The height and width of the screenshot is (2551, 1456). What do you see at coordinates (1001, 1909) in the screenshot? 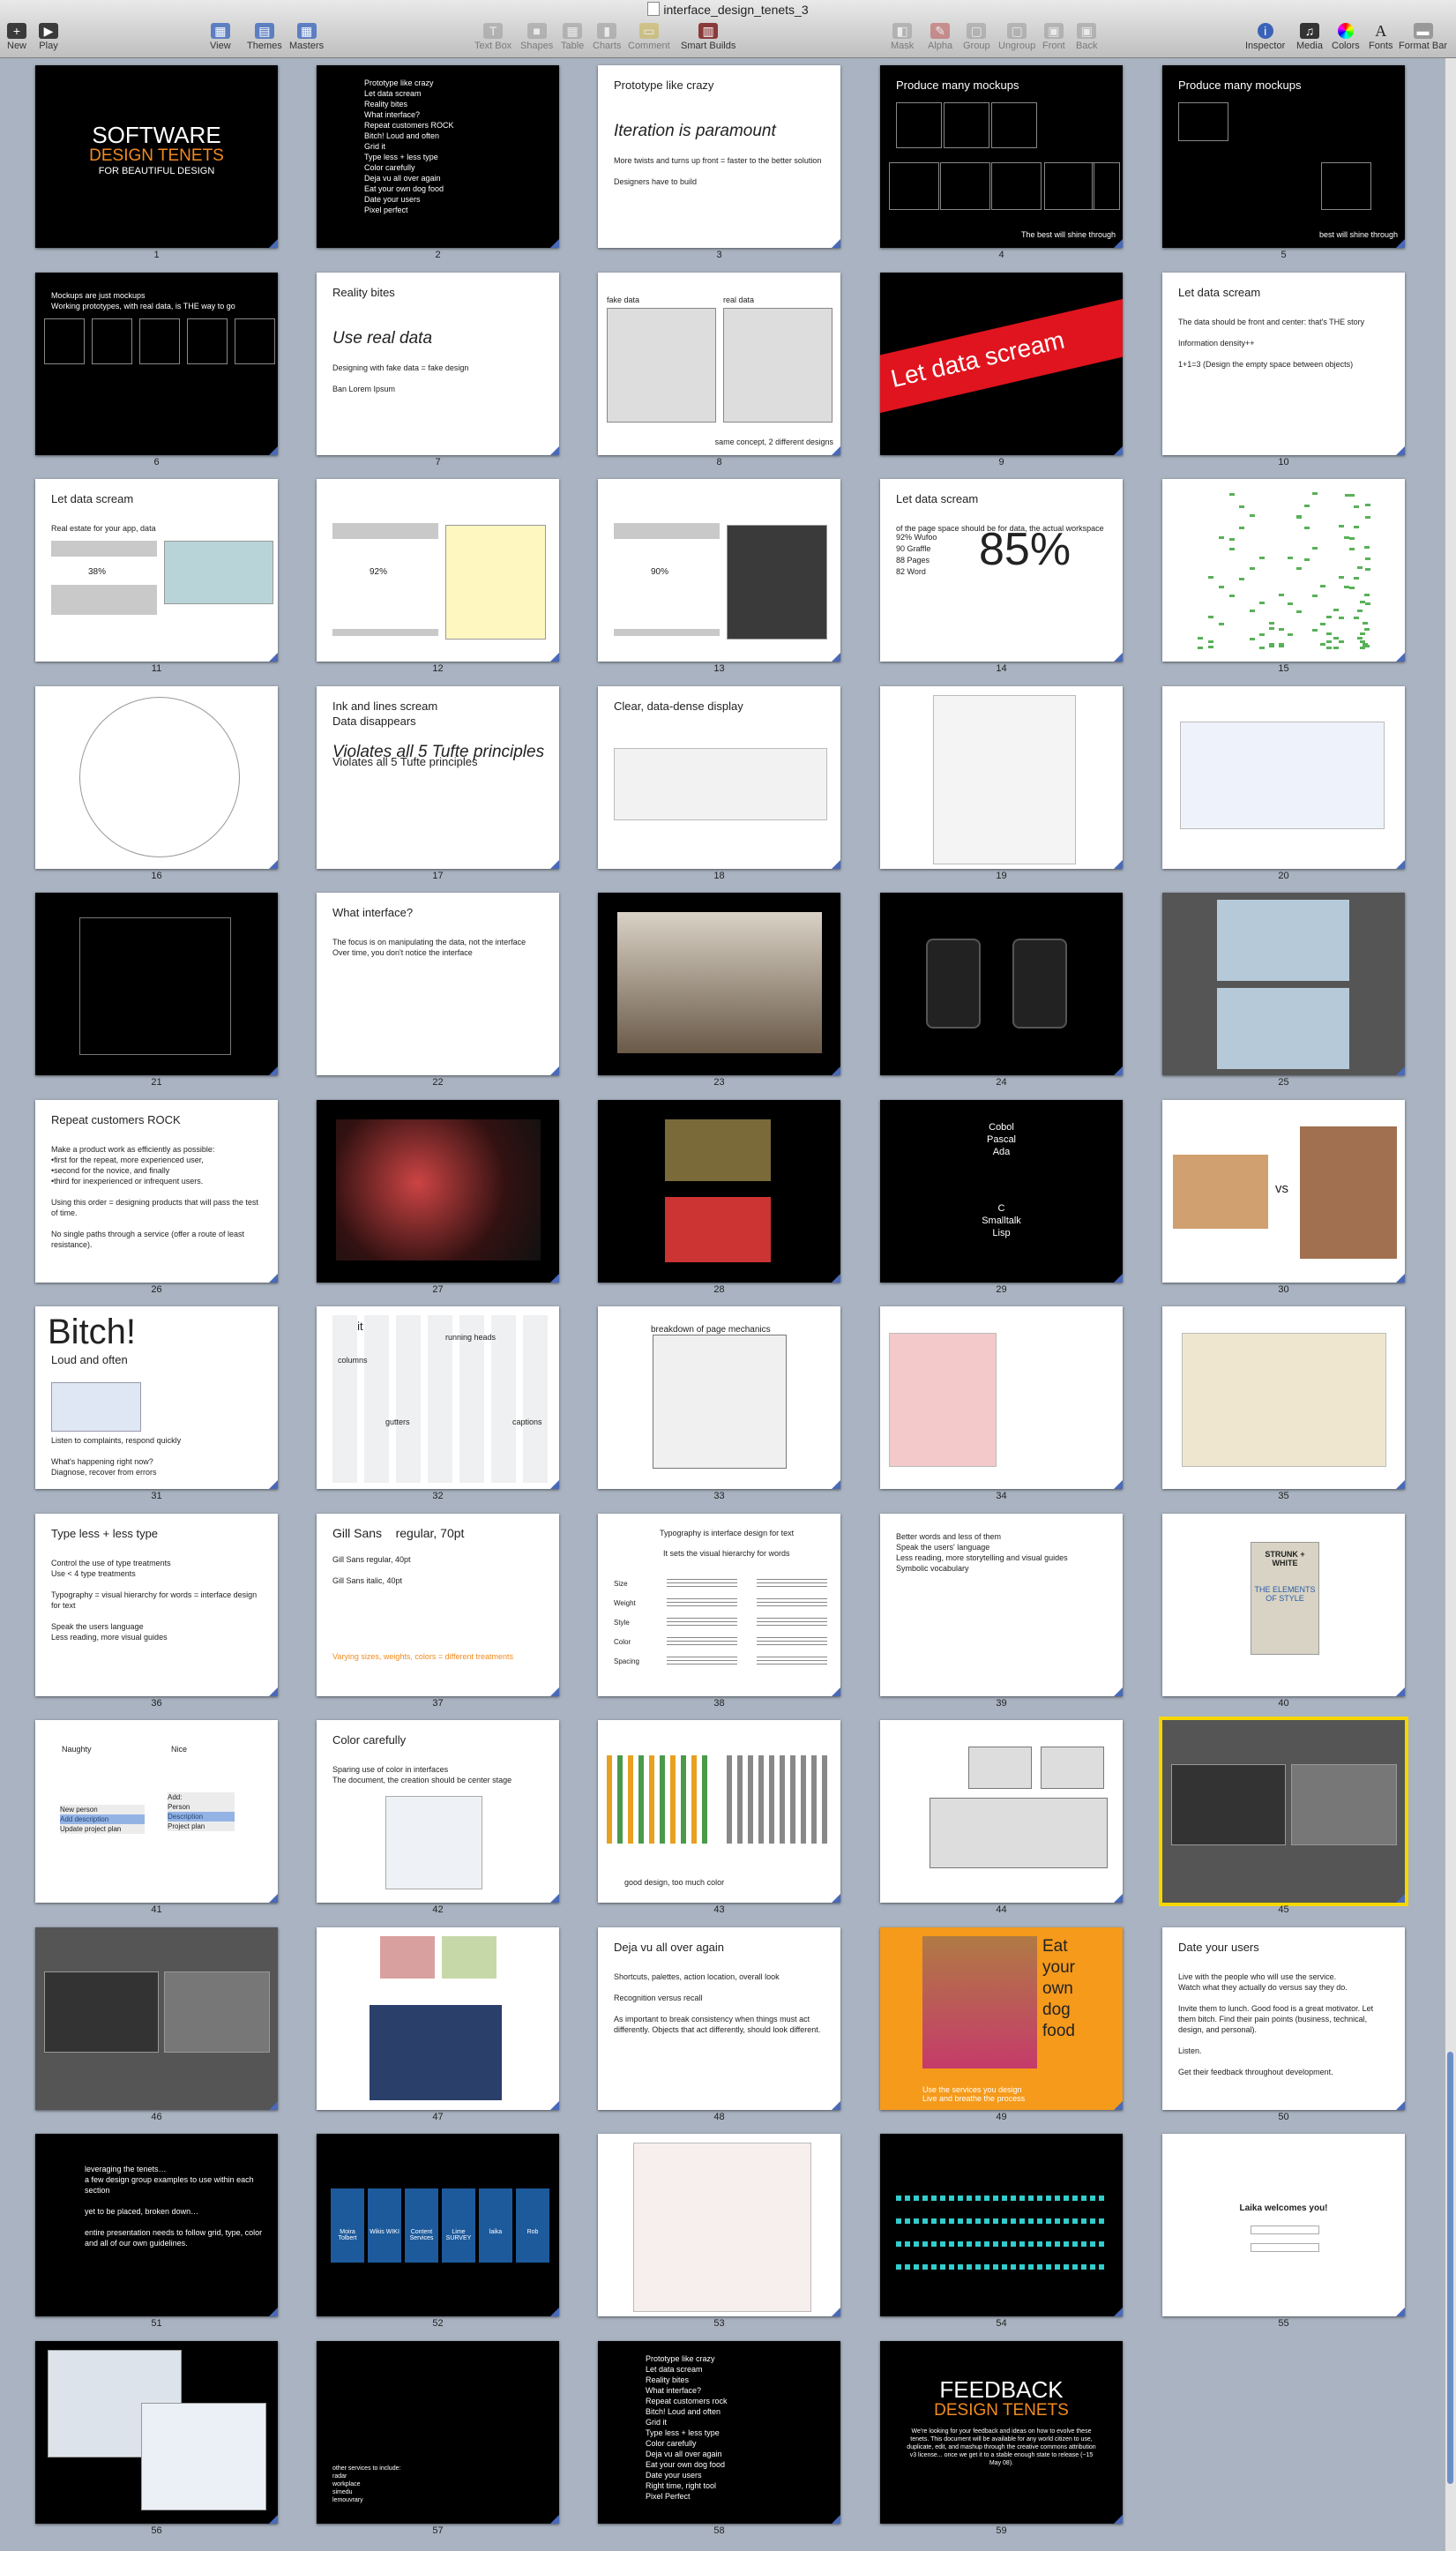
I see `slide-number: 44` at bounding box center [1001, 1909].